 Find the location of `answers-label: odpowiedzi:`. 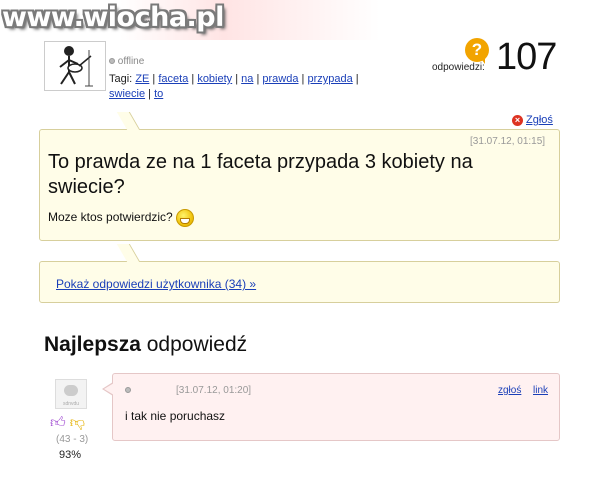

answers-label: odpowiedzi: is located at coordinates (458, 67).